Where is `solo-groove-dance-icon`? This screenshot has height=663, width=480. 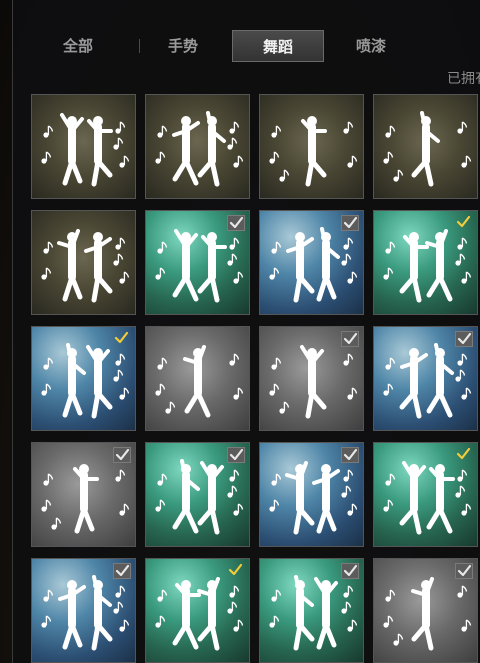
solo-groove-dance-icon is located at coordinates (199, 381).